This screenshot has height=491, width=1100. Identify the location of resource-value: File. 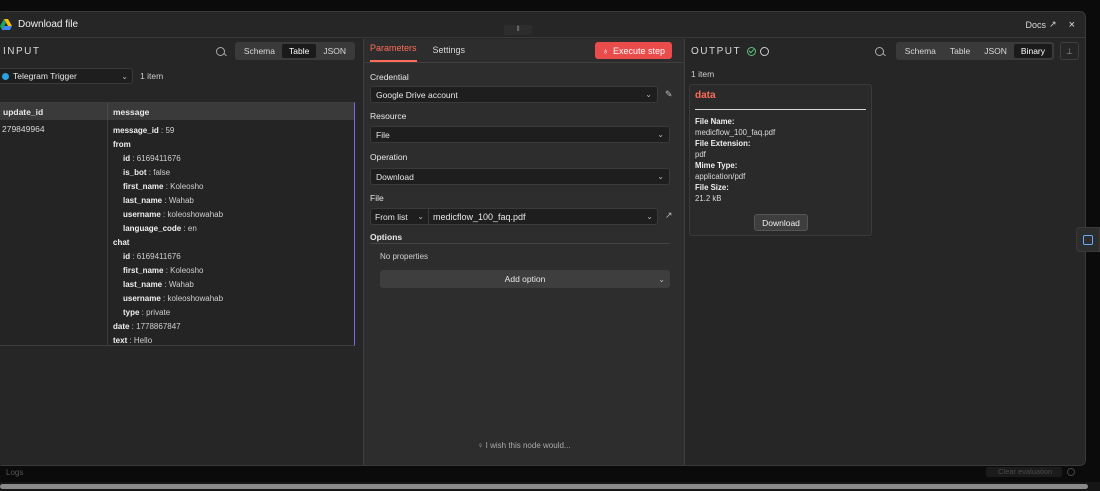
(383, 134).